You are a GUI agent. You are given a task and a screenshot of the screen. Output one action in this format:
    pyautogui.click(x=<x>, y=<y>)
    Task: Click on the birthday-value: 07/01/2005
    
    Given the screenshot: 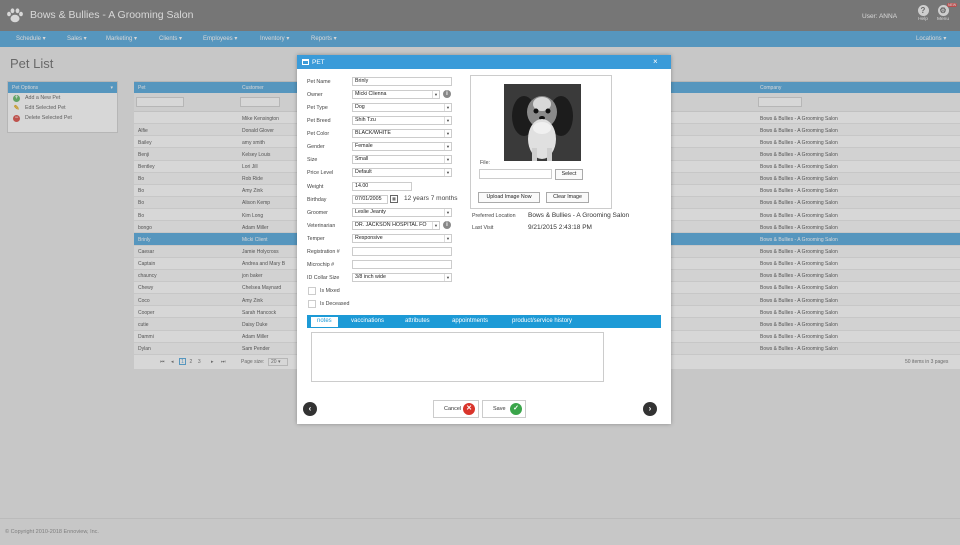 What is the action you would take?
    pyautogui.click(x=368, y=199)
    